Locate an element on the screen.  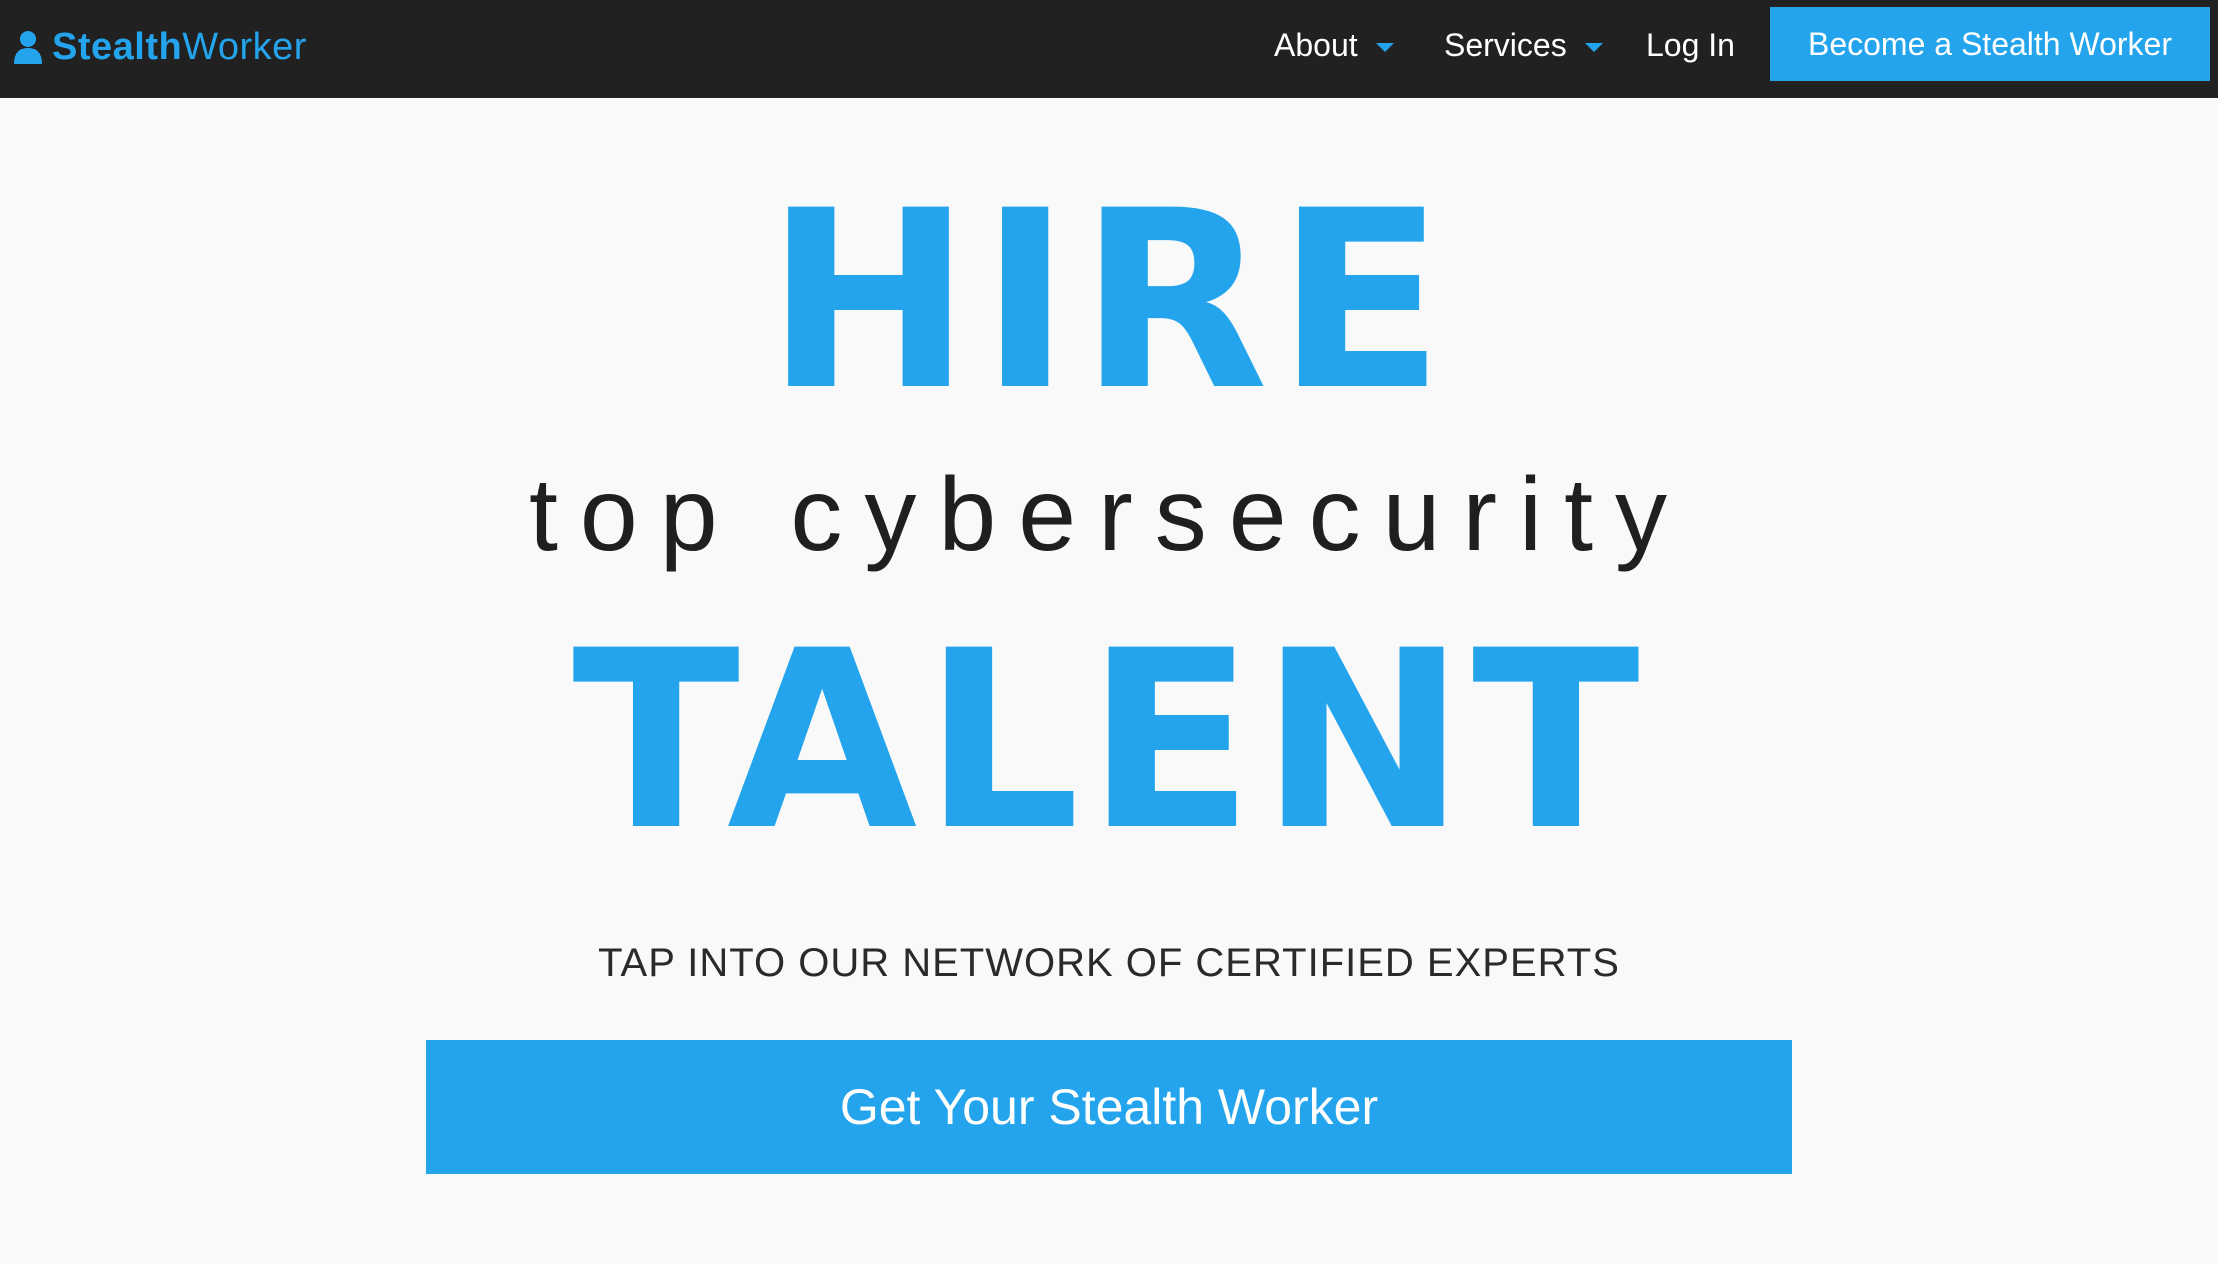
nav-login-link: Log In is located at coordinates (1690, 45).